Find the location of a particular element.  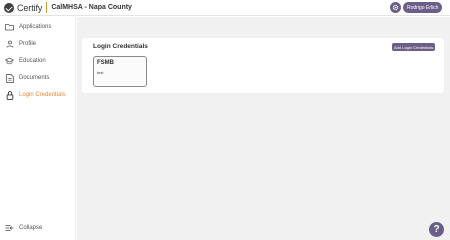

sidebar-item-label: Applications is located at coordinates (35, 27).